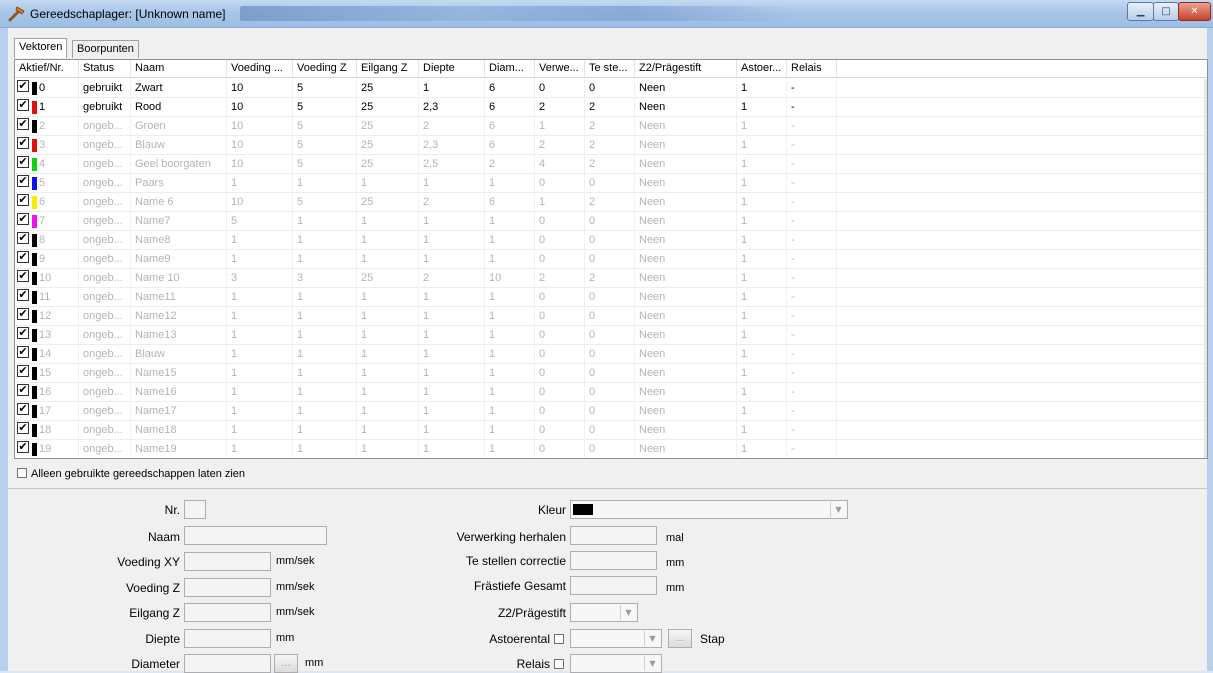 The width and height of the screenshot is (1213, 673). I want to click on maximize-button: □, so click(1166, 11).